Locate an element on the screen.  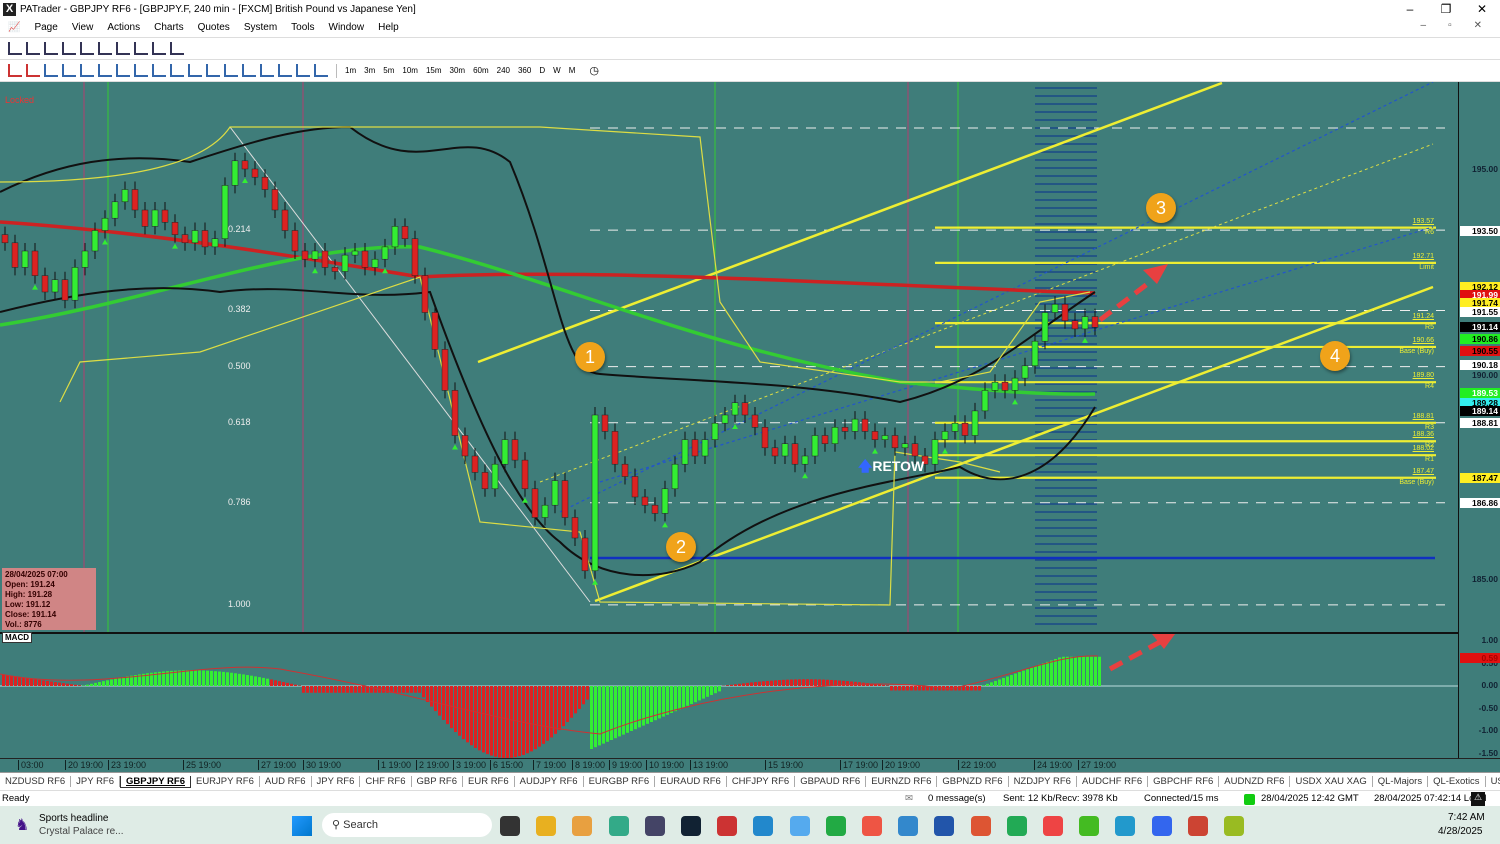
chart-tab: QL-Majors is located at coordinates (1401, 781).